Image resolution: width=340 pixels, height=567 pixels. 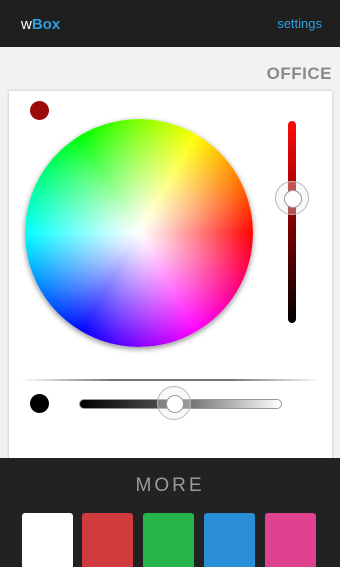 What do you see at coordinates (170, 23) in the screenshot?
I see `top-bar: wBox settings` at bounding box center [170, 23].